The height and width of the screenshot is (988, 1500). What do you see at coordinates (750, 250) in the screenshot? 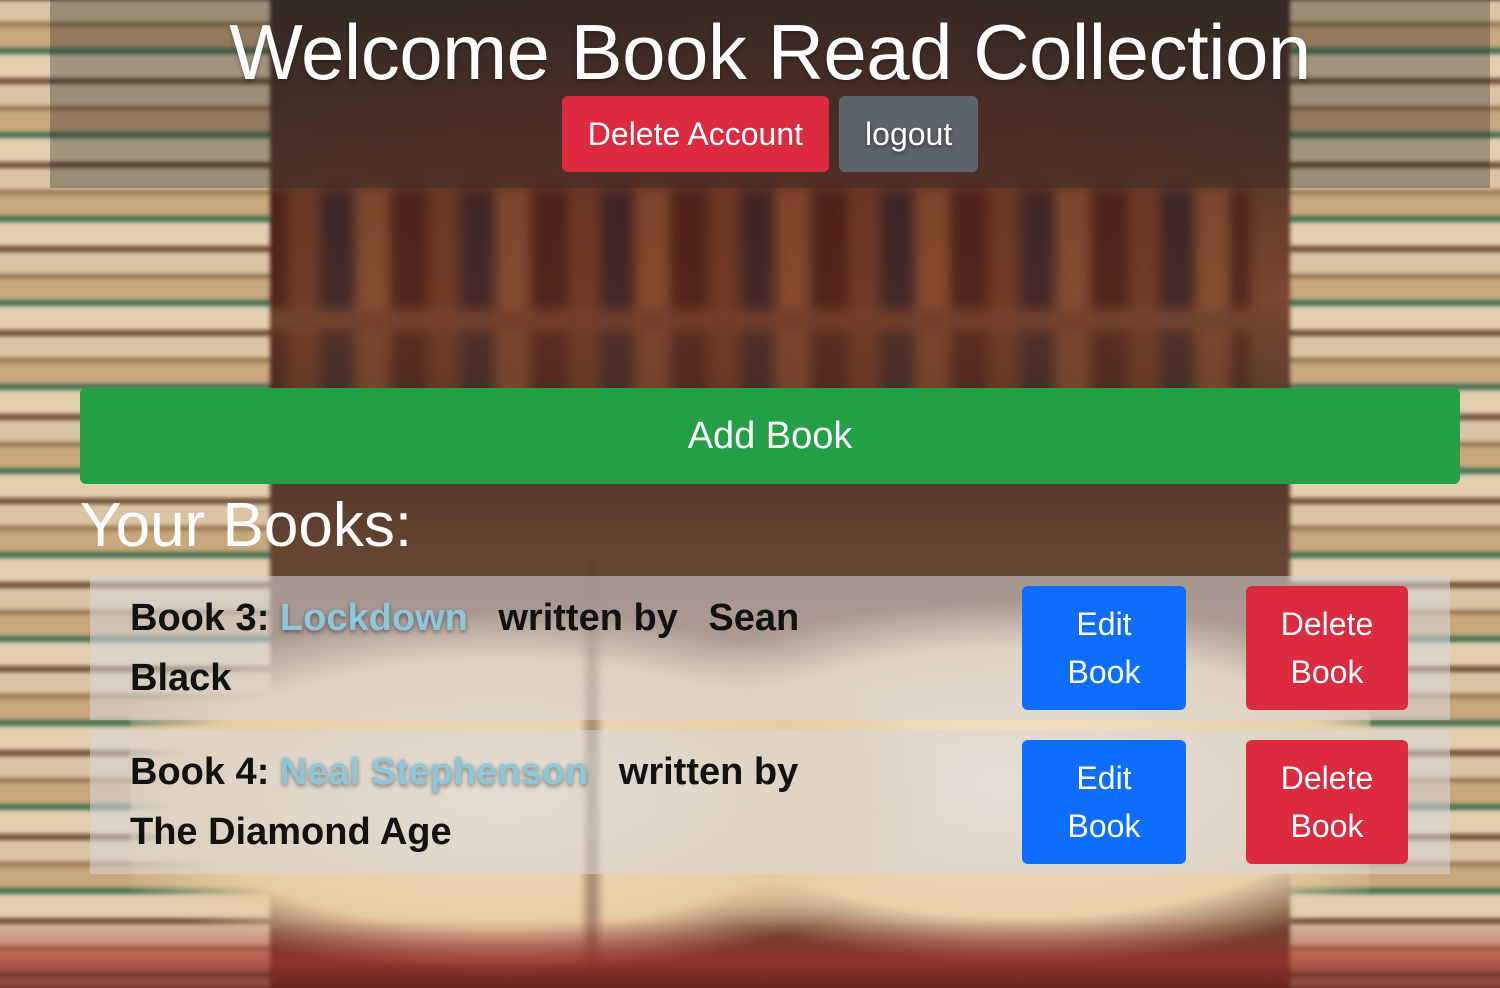
I see `background-bookshelf` at bounding box center [750, 250].